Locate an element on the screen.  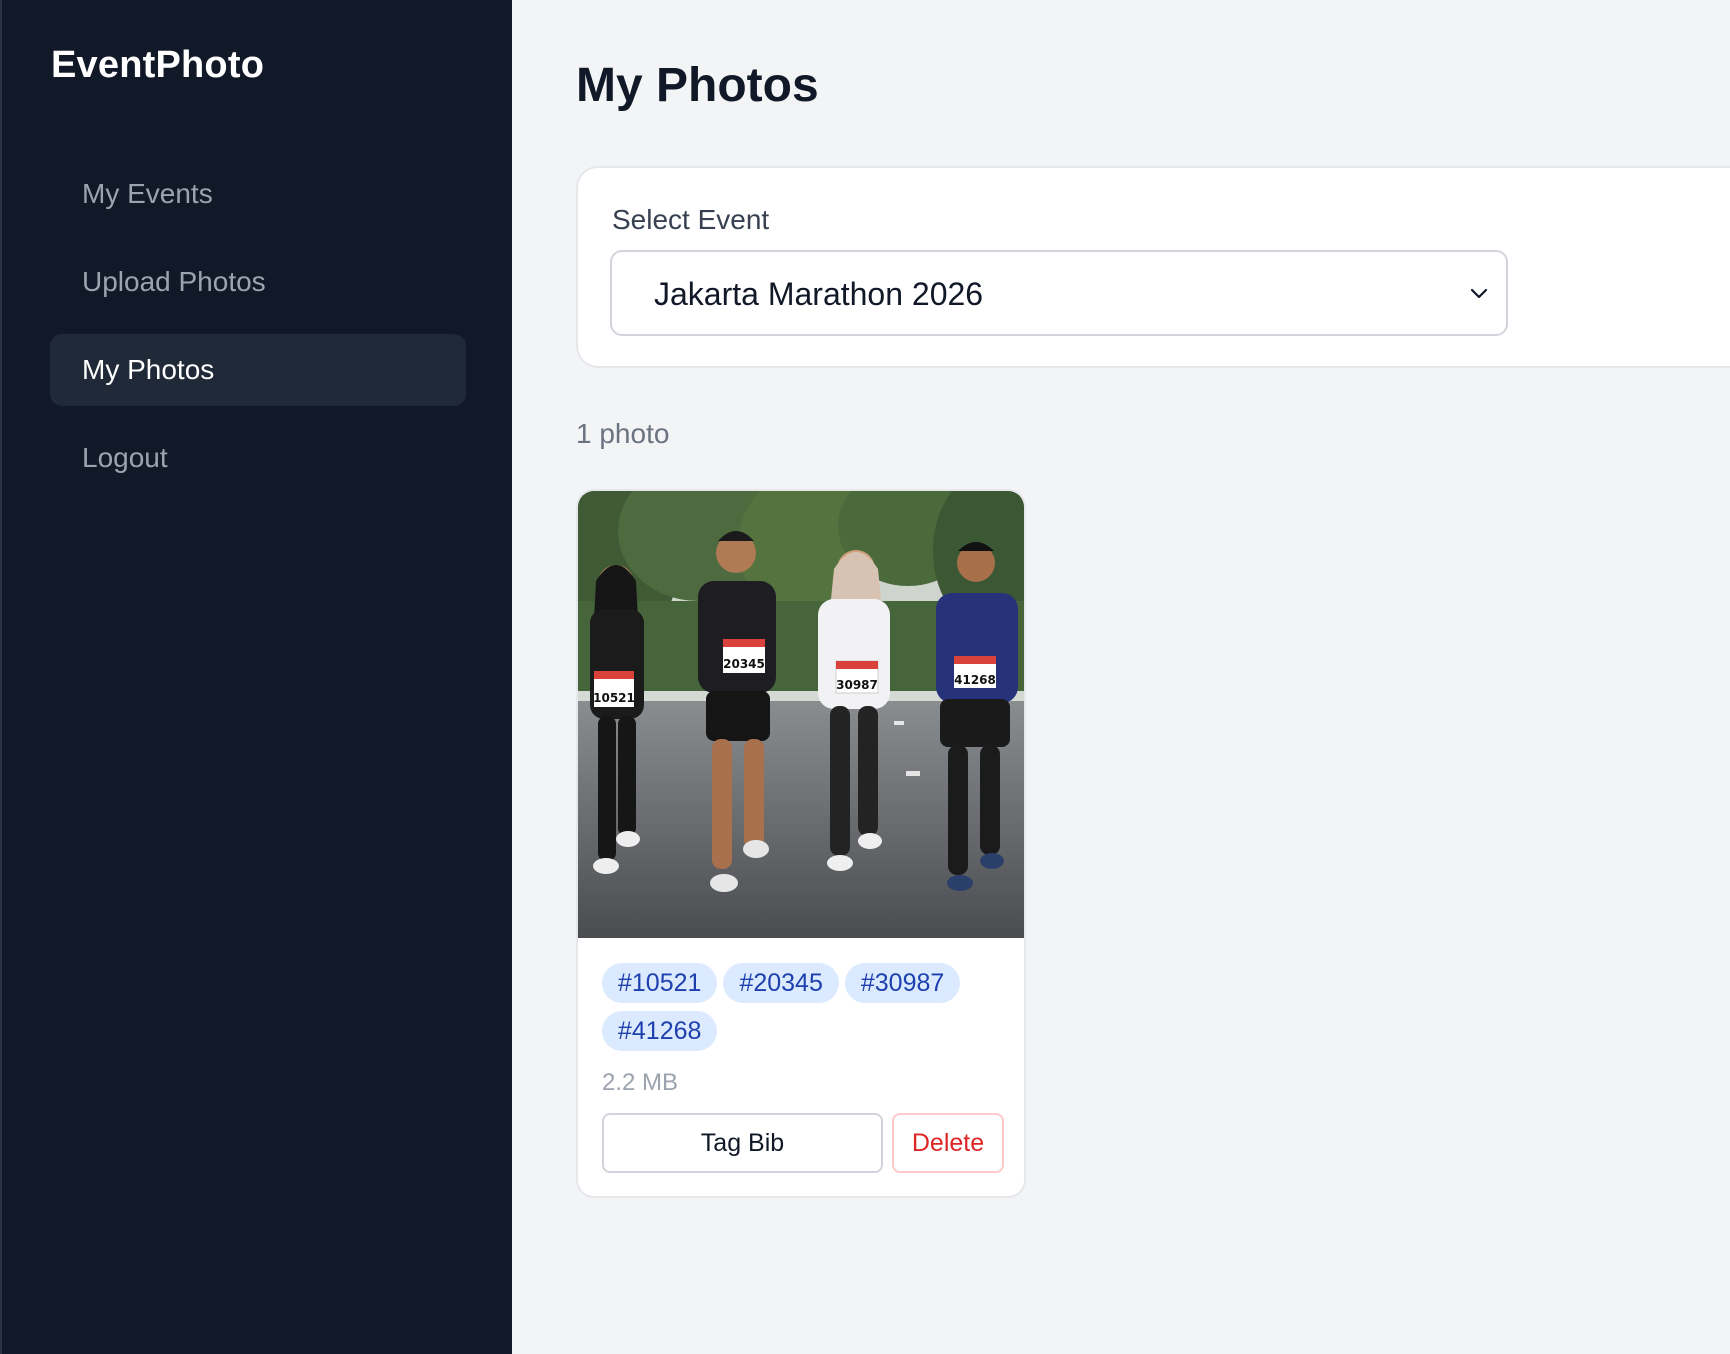
delete-button: Delete is located at coordinates (948, 1143).